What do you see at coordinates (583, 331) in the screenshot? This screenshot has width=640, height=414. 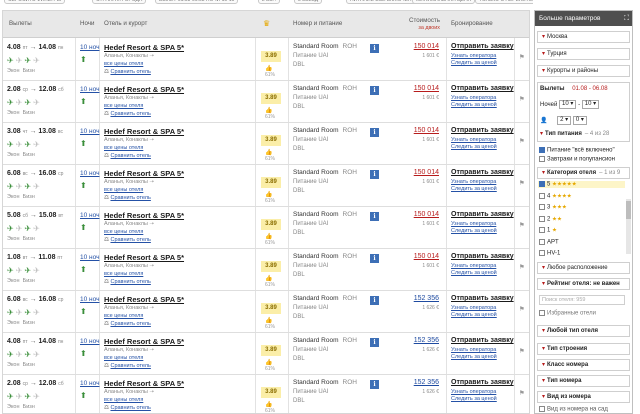 I see `hotel-type-select: ▾ Любой тип отеля` at bounding box center [583, 331].